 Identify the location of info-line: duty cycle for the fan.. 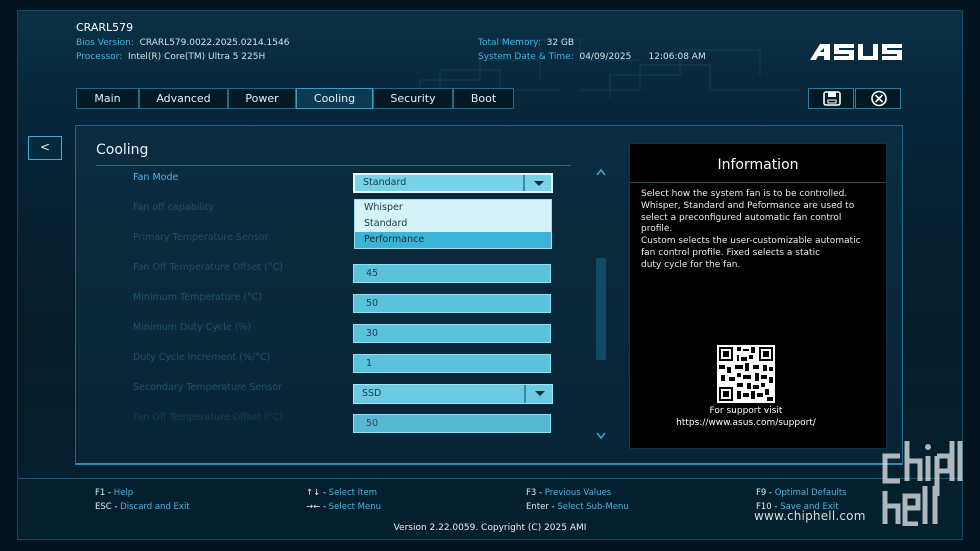
(691, 264).